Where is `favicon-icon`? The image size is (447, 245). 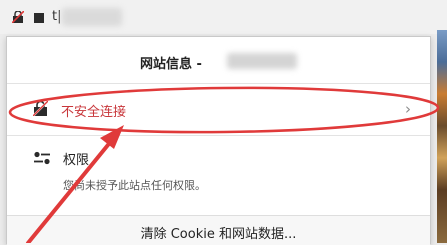
favicon-icon is located at coordinates (39, 18).